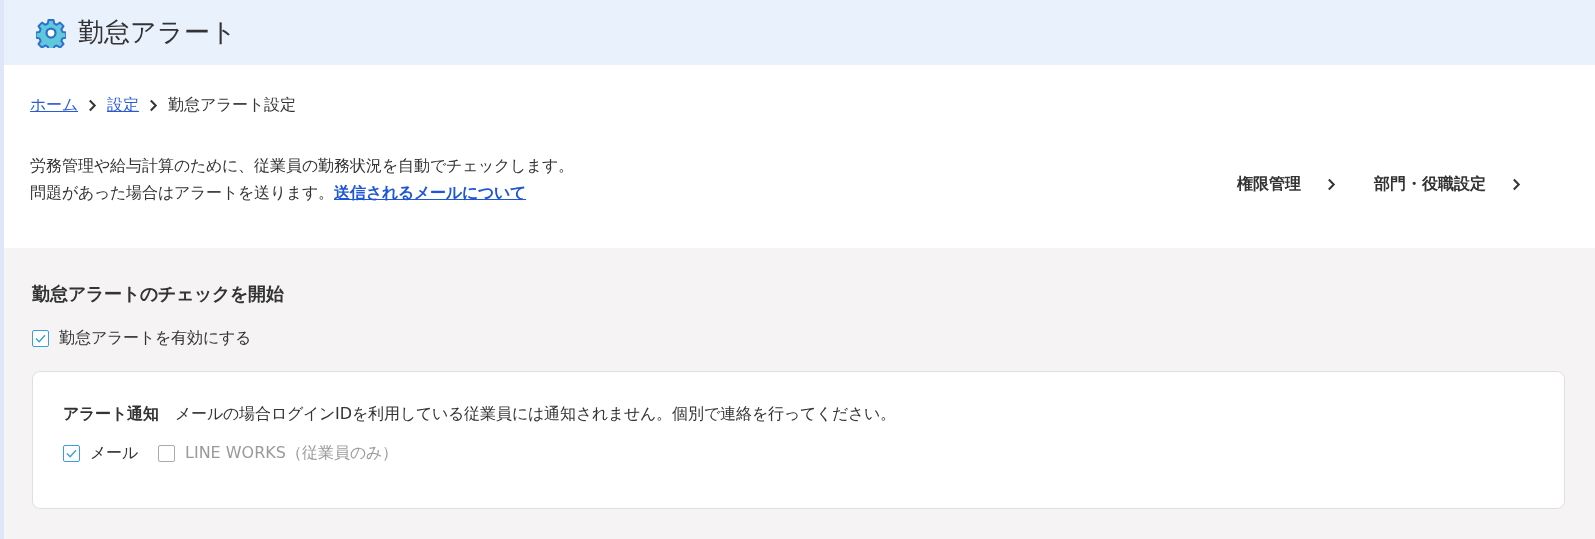  Describe the element at coordinates (111, 414) in the screenshot. I see `field-label: アラート通知` at that location.